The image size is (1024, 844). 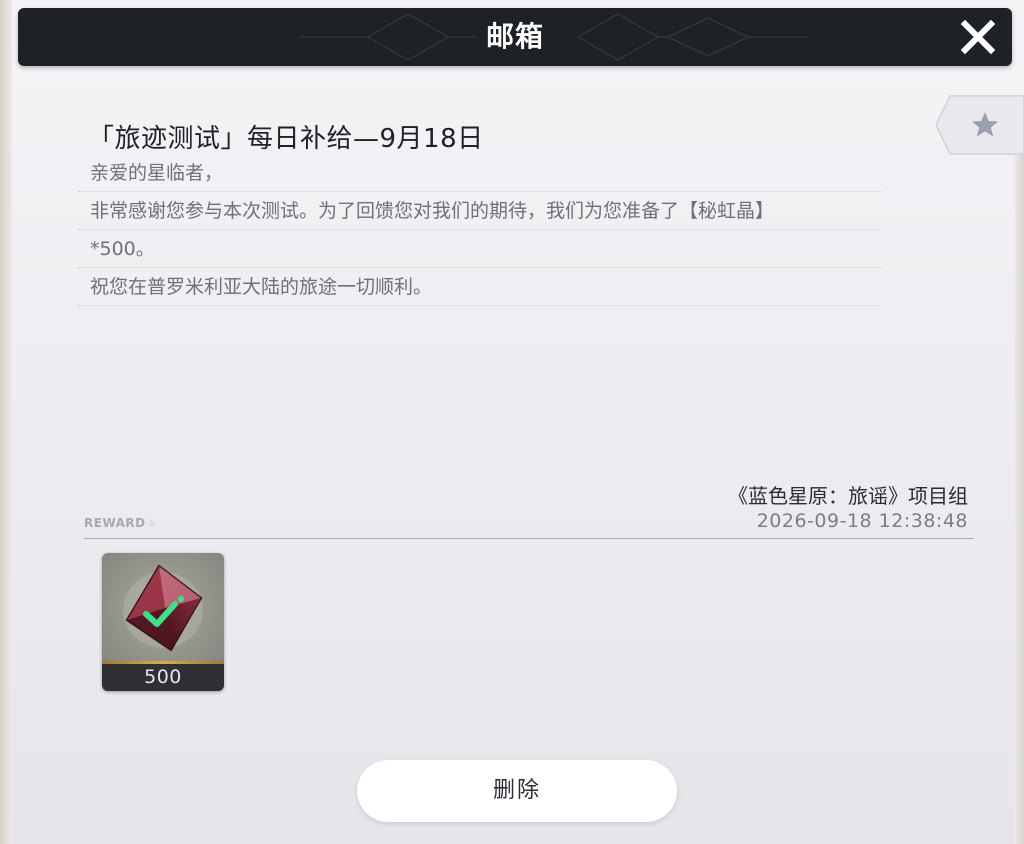 I want to click on window-title: 邮箱, so click(x=514, y=36).